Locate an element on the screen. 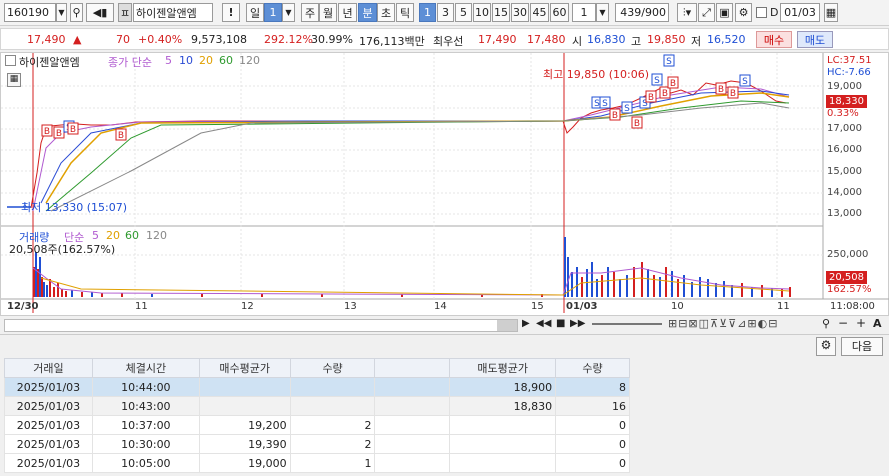 This screenshot has width=889, height=476. scroll-right-button: ▶ is located at coordinates (526, 323).